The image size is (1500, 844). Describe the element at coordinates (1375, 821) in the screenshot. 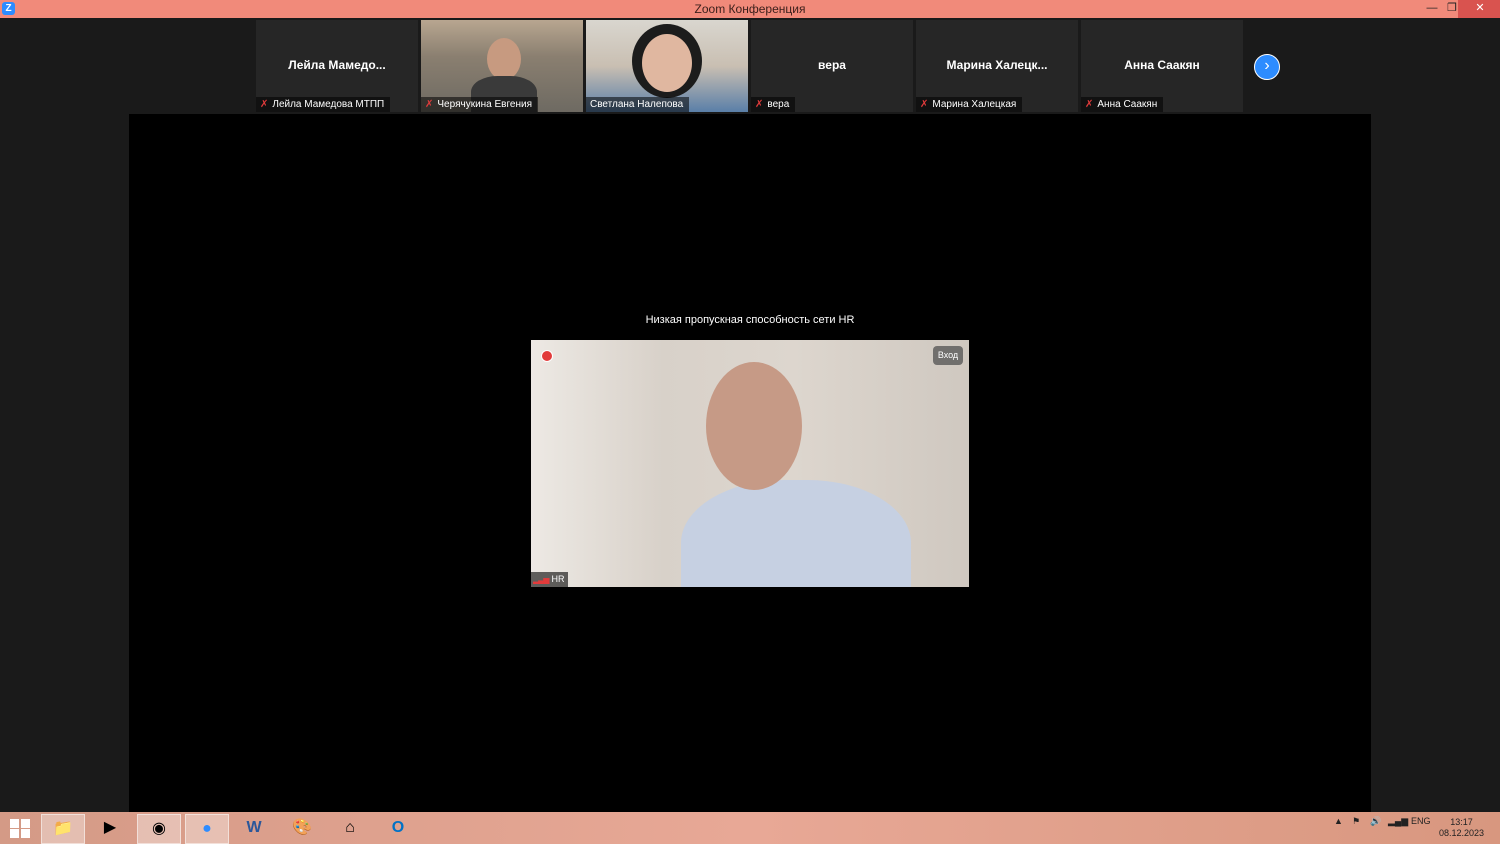

I see `volume-icon: 🔊` at that location.